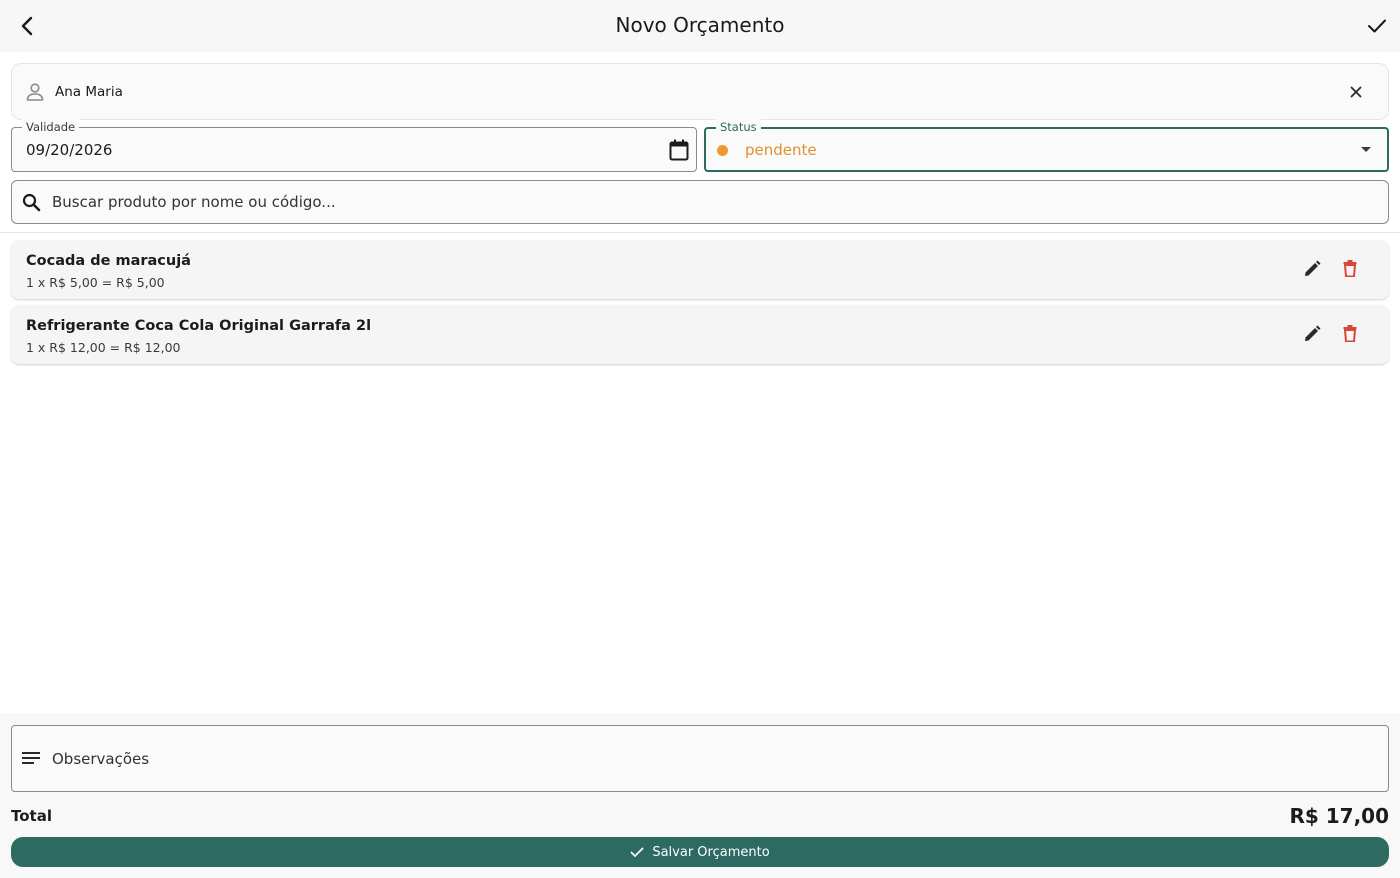 The height and width of the screenshot is (878, 1400). Describe the element at coordinates (1339, 816) in the screenshot. I see `total-value: R$ 17,00` at that location.